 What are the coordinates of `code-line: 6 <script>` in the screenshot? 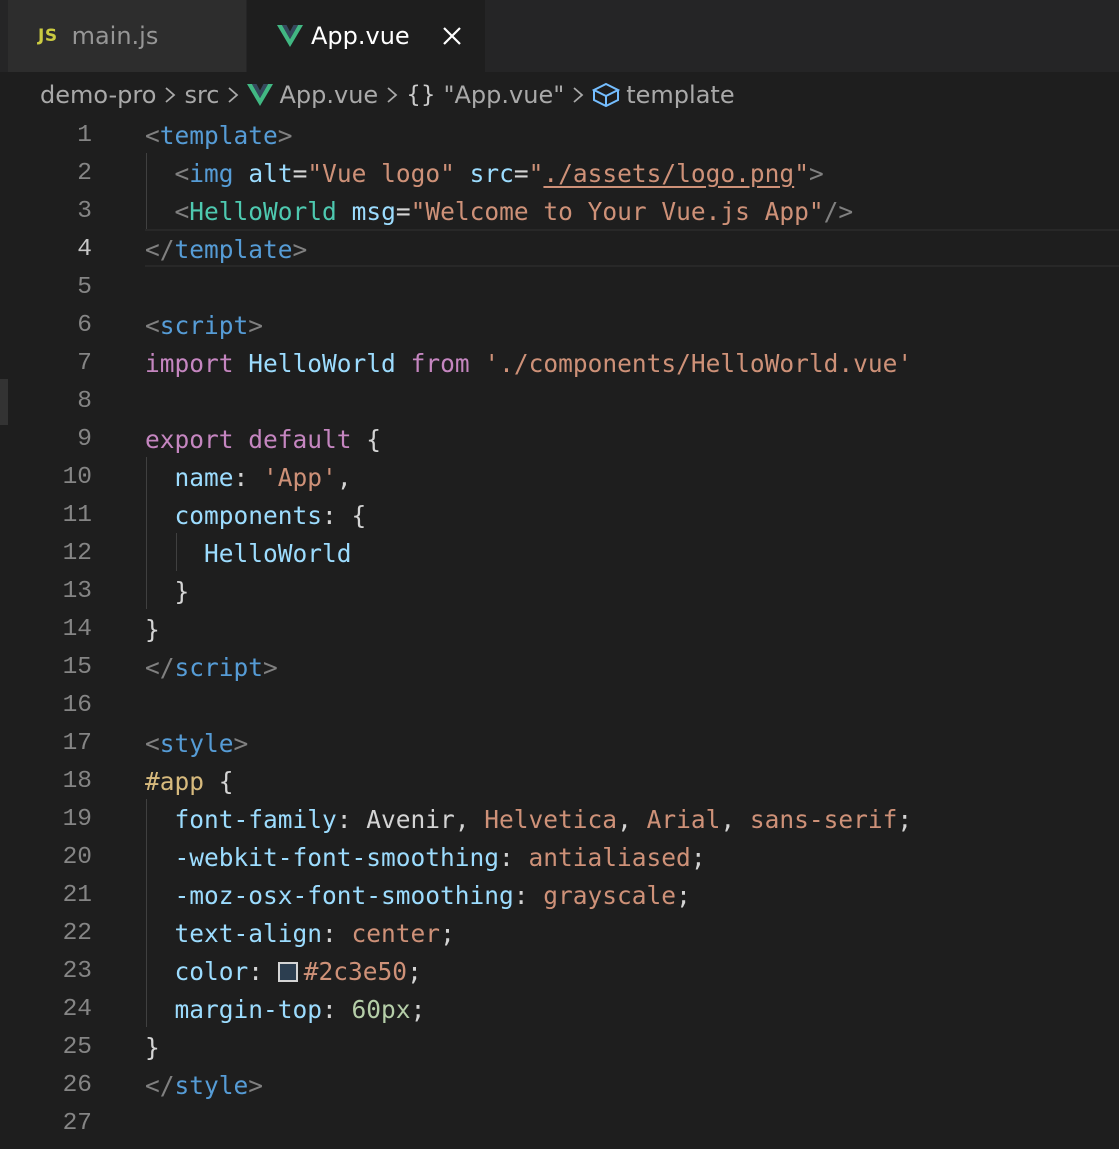 It's located at (559, 326).